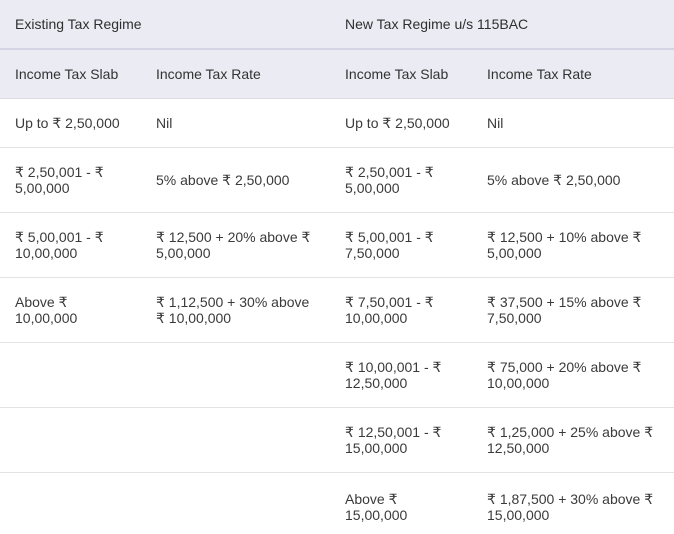 The image size is (674, 534). Describe the element at coordinates (70, 245) in the screenshot. I see `existing-slab-cell: ₹ 5,00,001 - ₹ 10,00,000` at that location.